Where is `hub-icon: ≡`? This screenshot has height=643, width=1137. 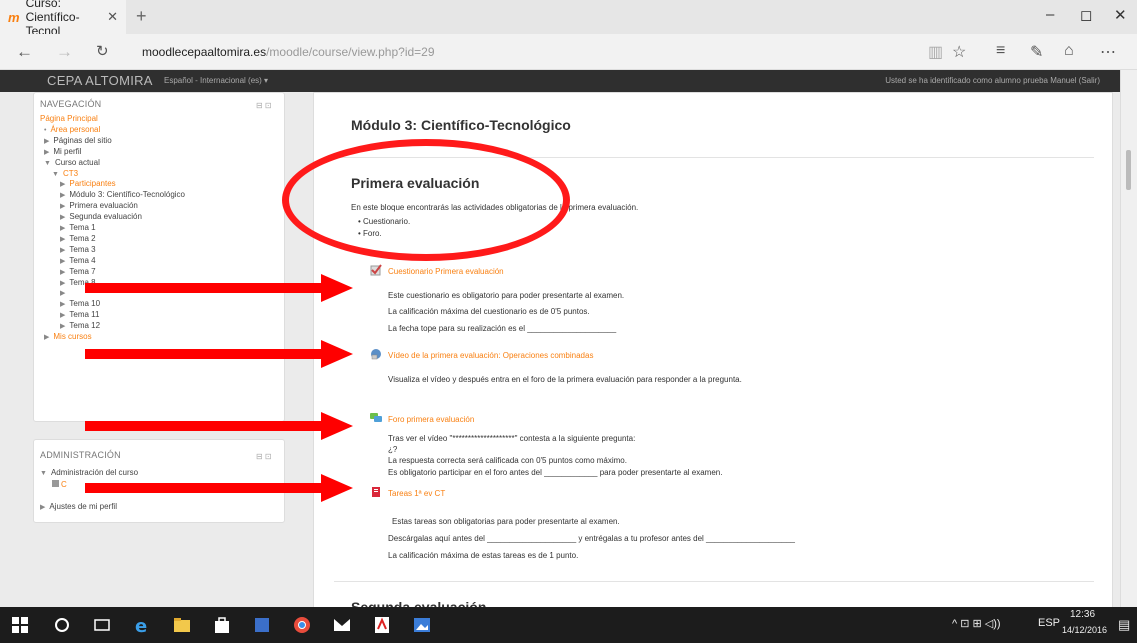
hub-icon: ≡ is located at coordinates (1000, 51).